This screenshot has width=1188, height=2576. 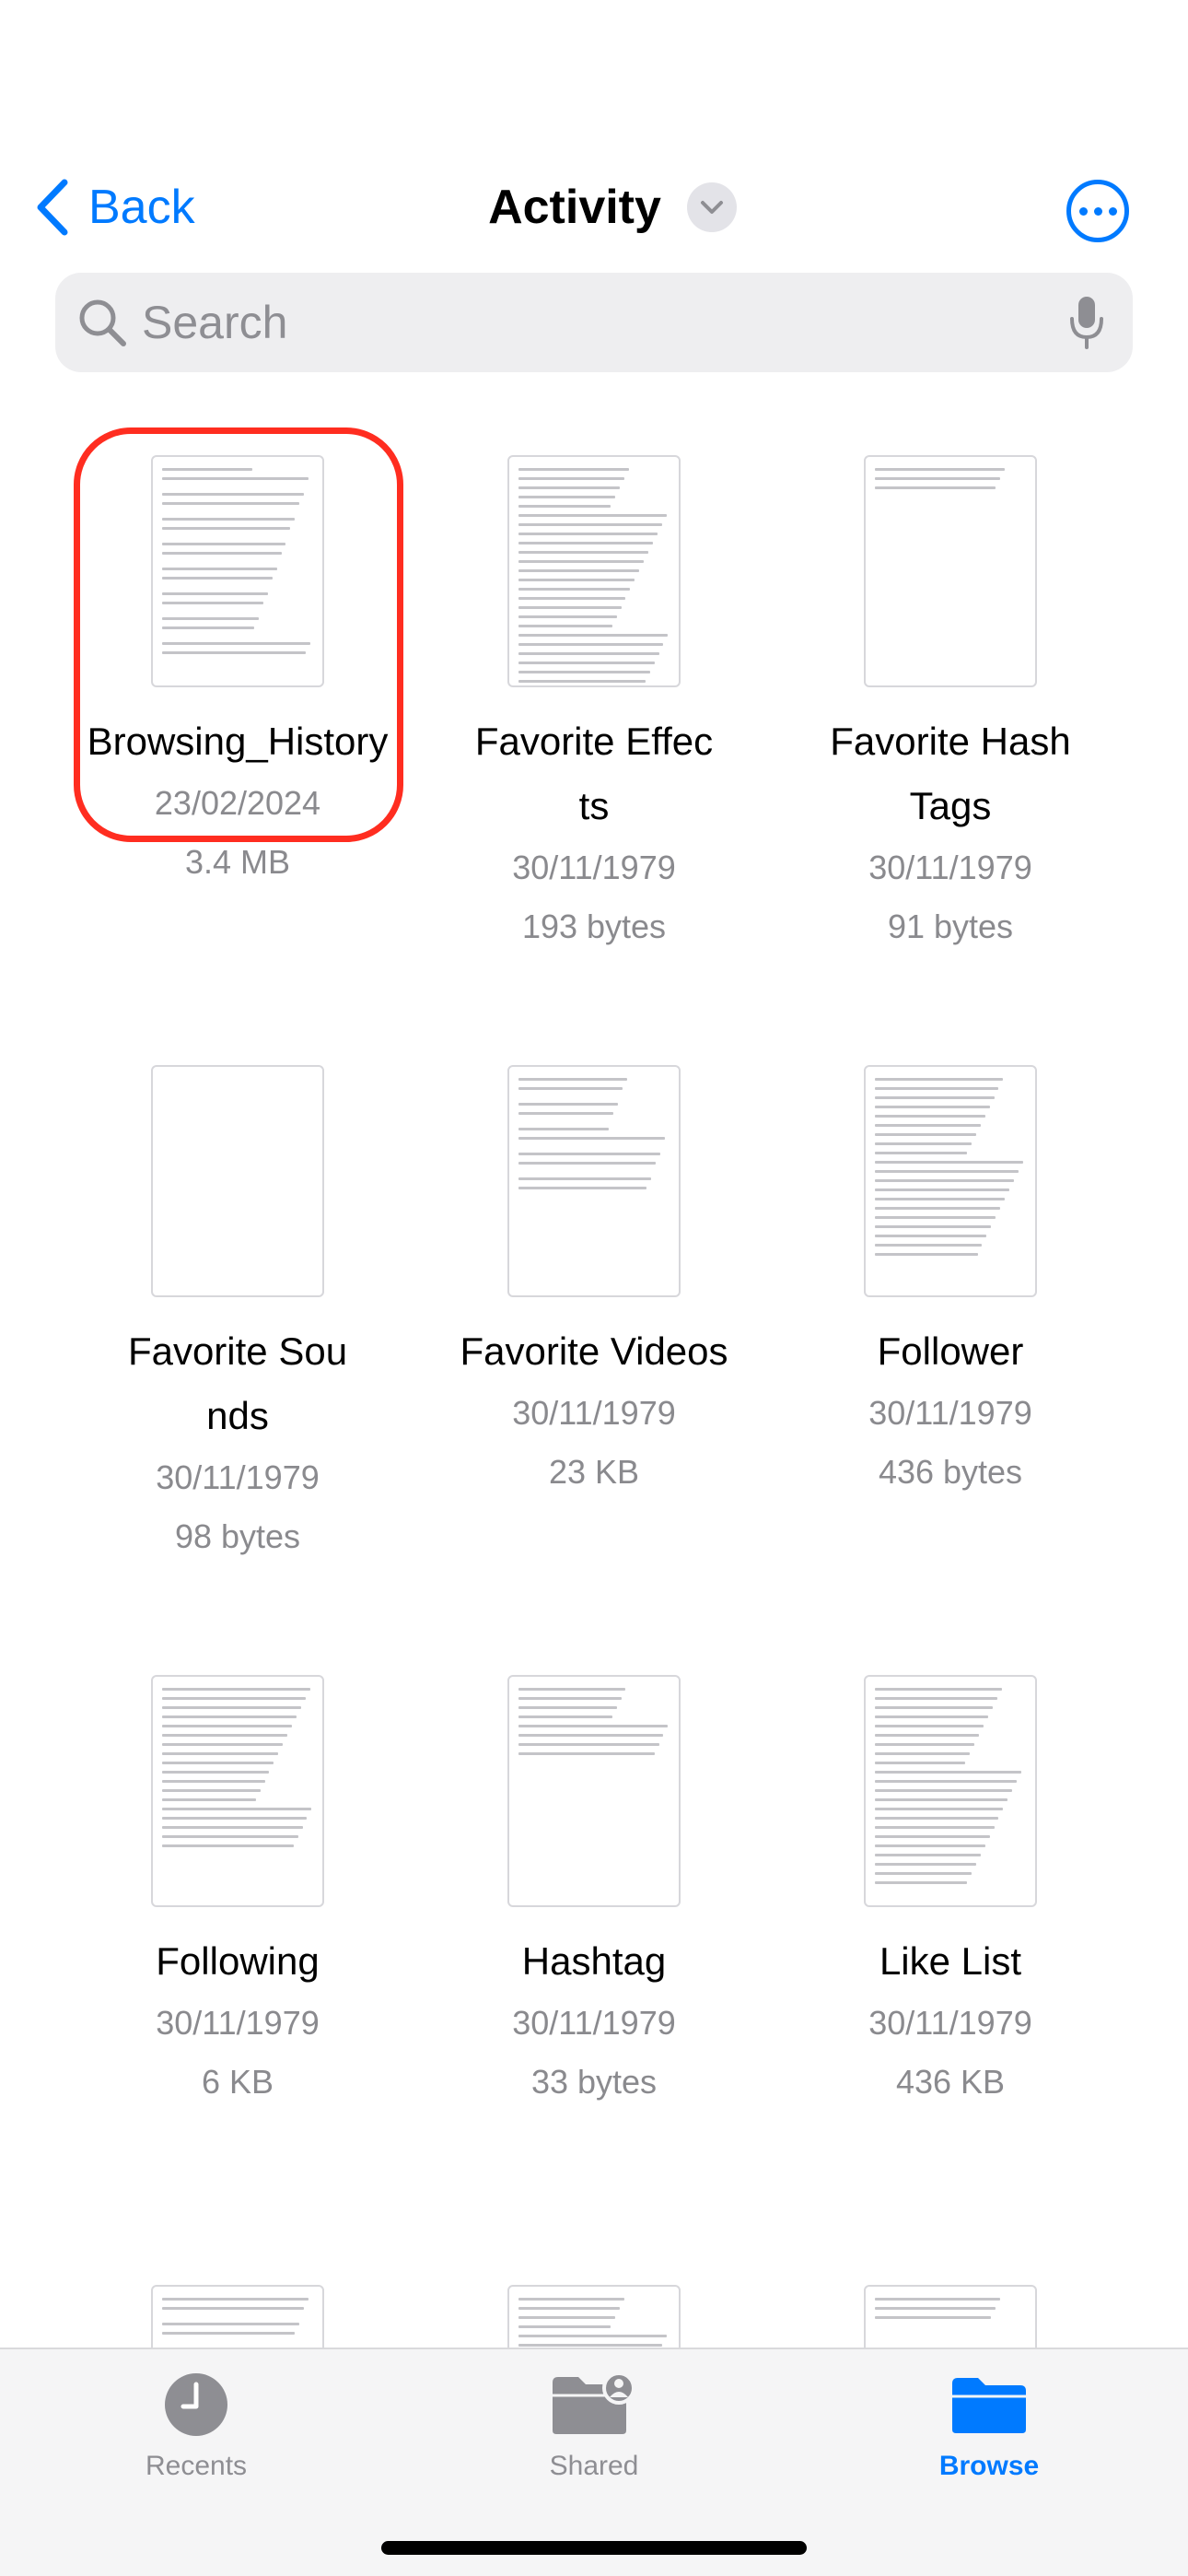 What do you see at coordinates (951, 2082) in the screenshot?
I see `file-size: 436 KB` at bounding box center [951, 2082].